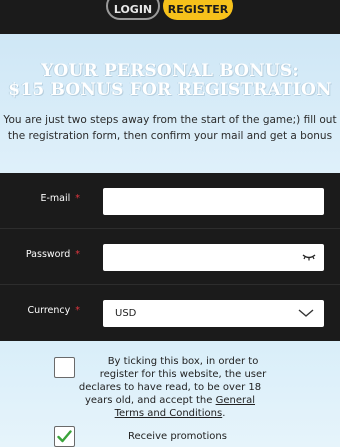 This screenshot has height=447, width=340. Describe the element at coordinates (133, 10) in the screenshot. I see `login-button: LOGIN` at that location.